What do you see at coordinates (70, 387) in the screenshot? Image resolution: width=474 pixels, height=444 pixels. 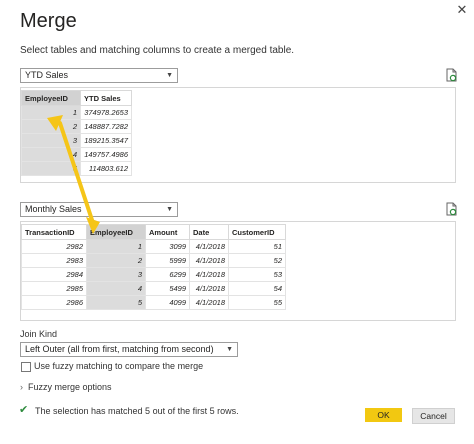 I see `fuzzy-merge-options-expander: Fuzzy merge options` at bounding box center [70, 387].